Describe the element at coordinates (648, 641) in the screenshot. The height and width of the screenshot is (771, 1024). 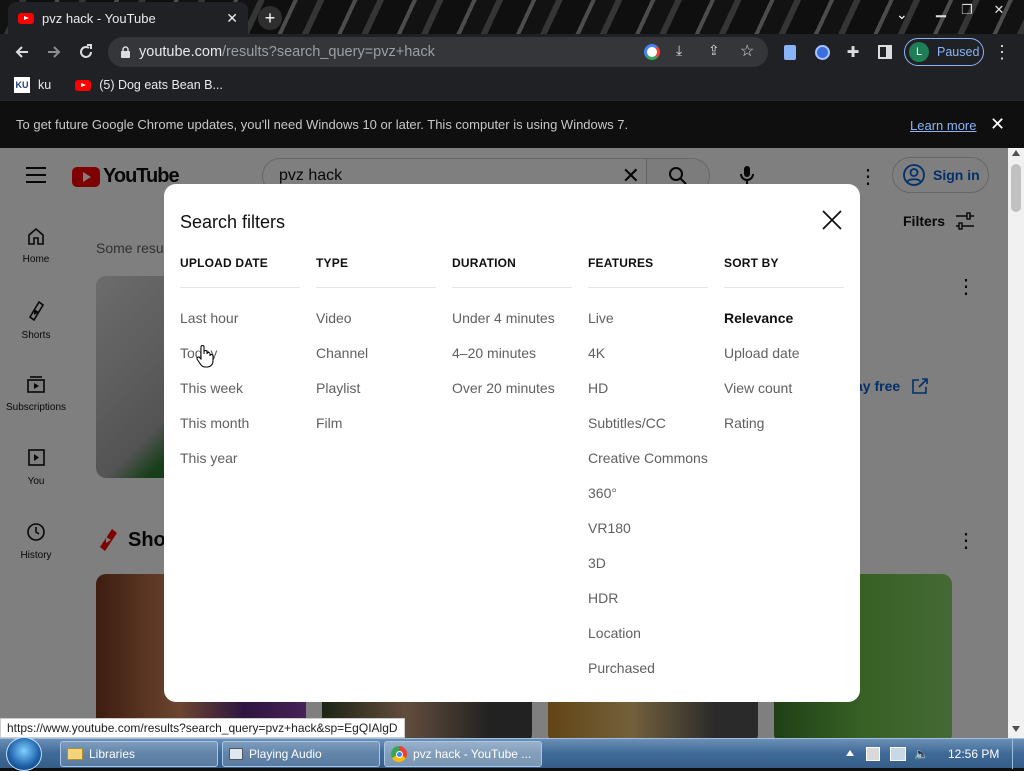
I see `filter-option: Location` at that location.